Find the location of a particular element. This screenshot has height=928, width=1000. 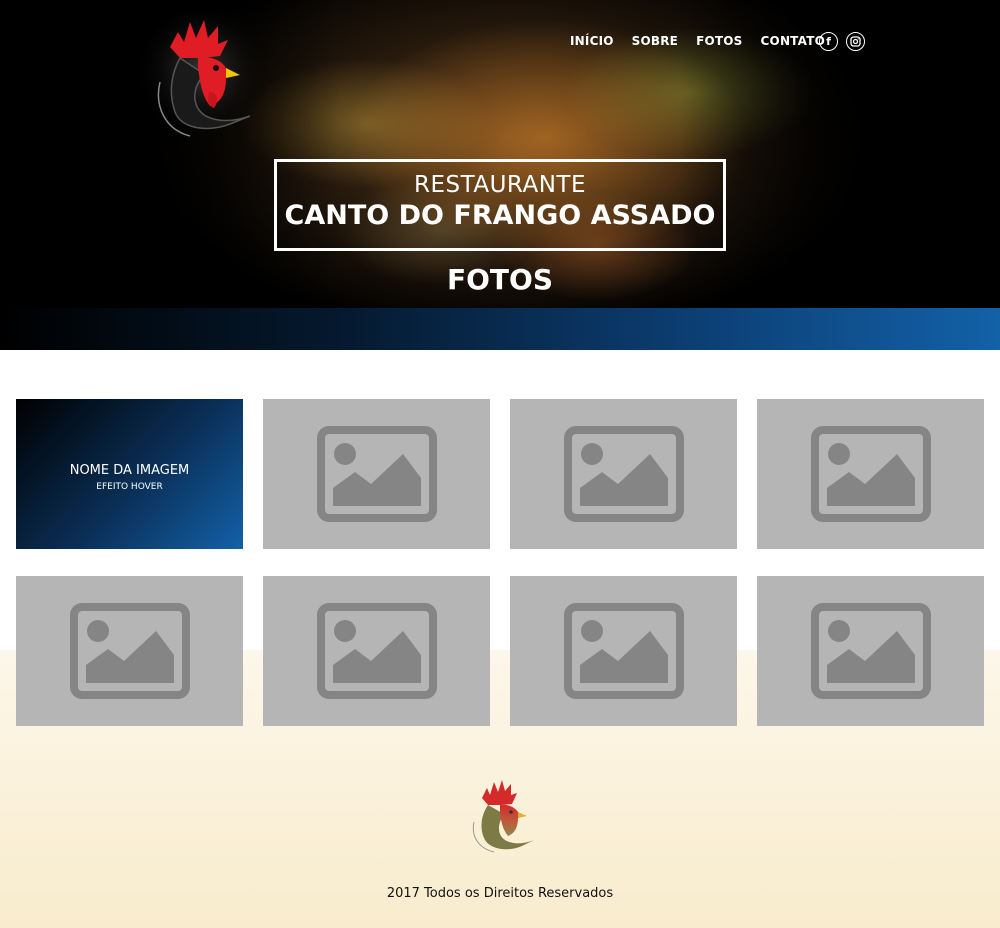

hero-blue-band is located at coordinates (500, 329).